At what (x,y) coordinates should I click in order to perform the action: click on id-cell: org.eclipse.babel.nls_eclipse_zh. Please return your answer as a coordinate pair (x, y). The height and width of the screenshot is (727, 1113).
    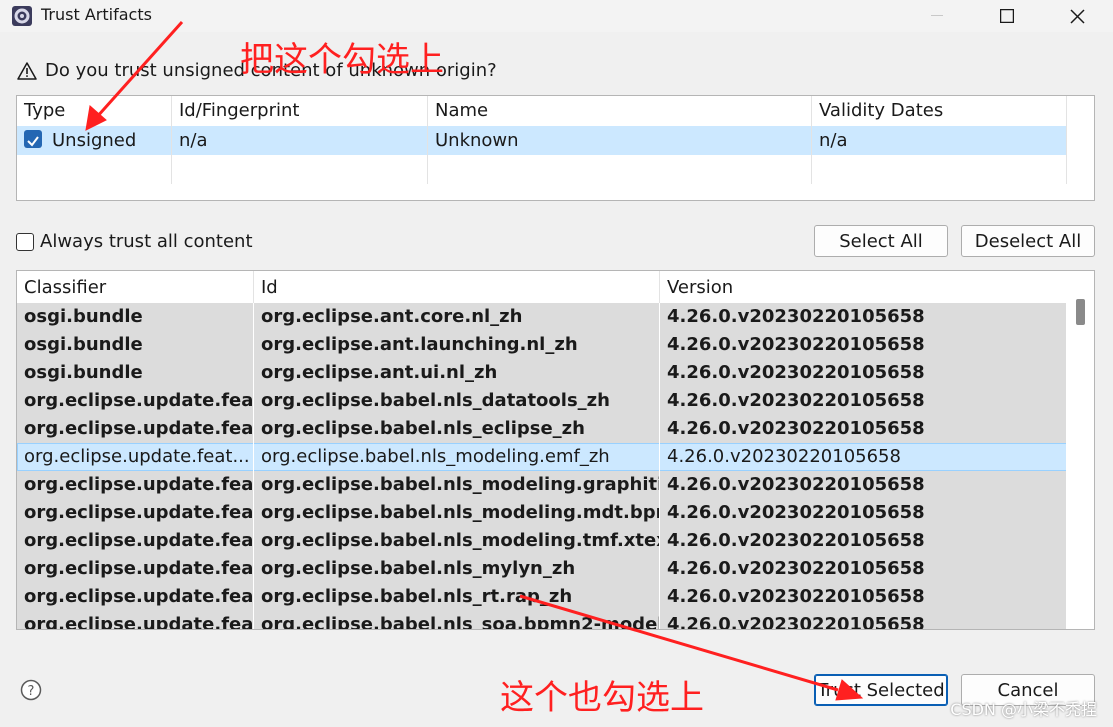
    Looking at the image, I should click on (457, 429).